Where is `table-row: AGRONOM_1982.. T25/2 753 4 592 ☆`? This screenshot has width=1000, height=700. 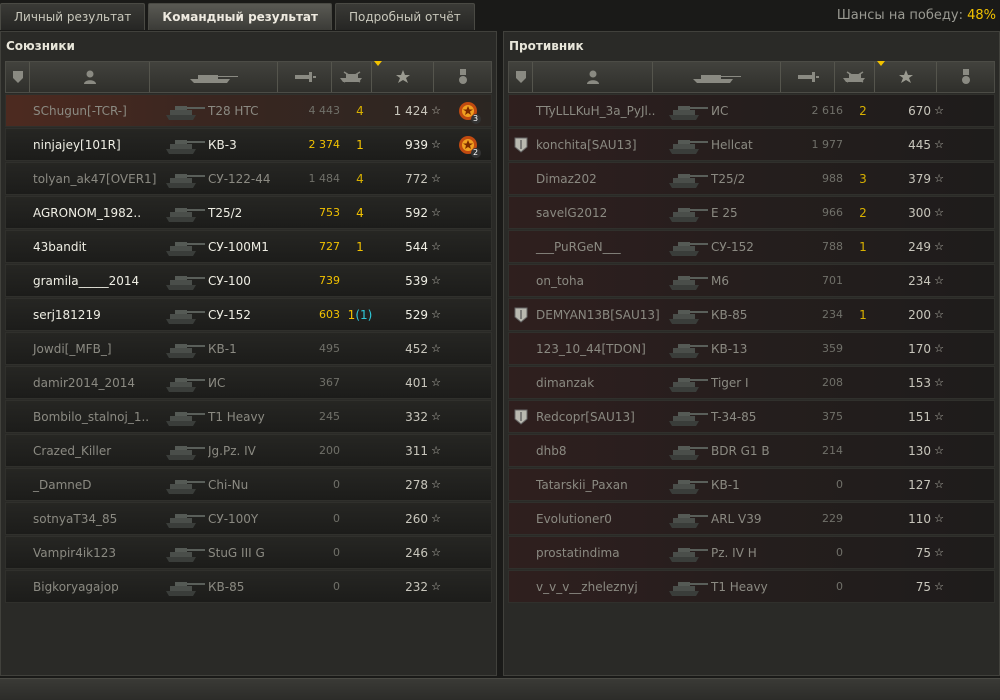 table-row: AGRONOM_1982.. T25/2 753 4 592 ☆ is located at coordinates (248, 212).